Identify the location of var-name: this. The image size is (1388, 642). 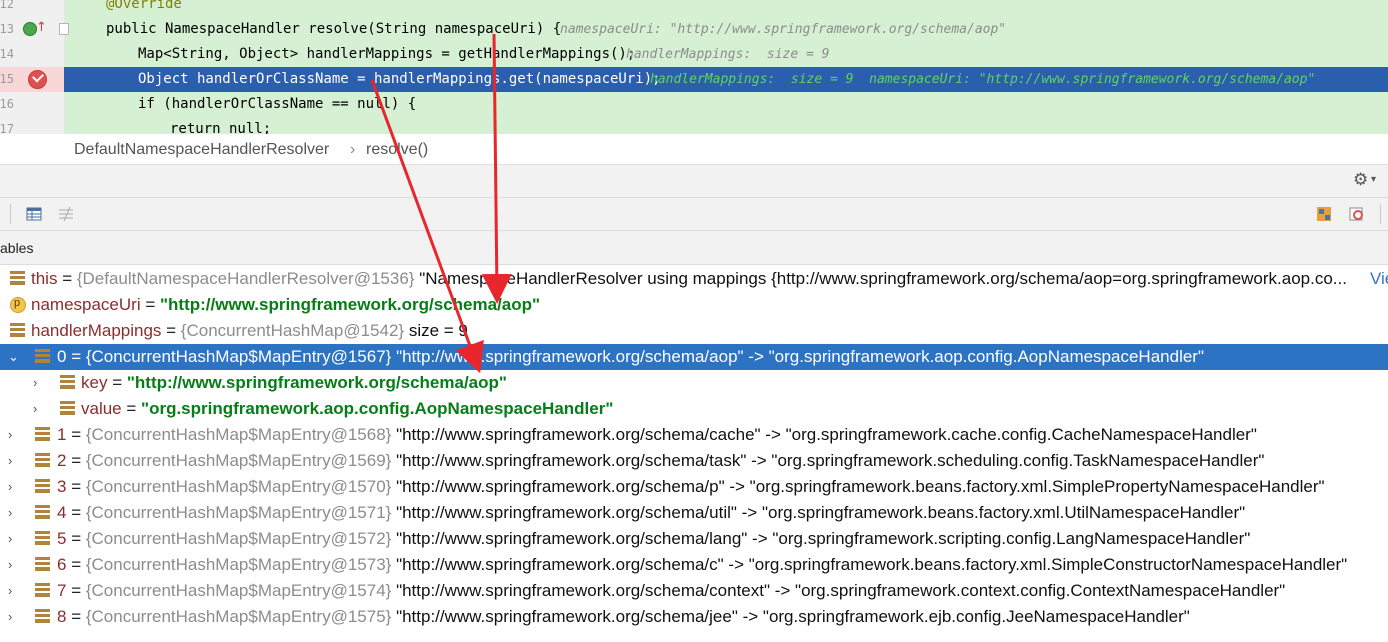
(44, 278).